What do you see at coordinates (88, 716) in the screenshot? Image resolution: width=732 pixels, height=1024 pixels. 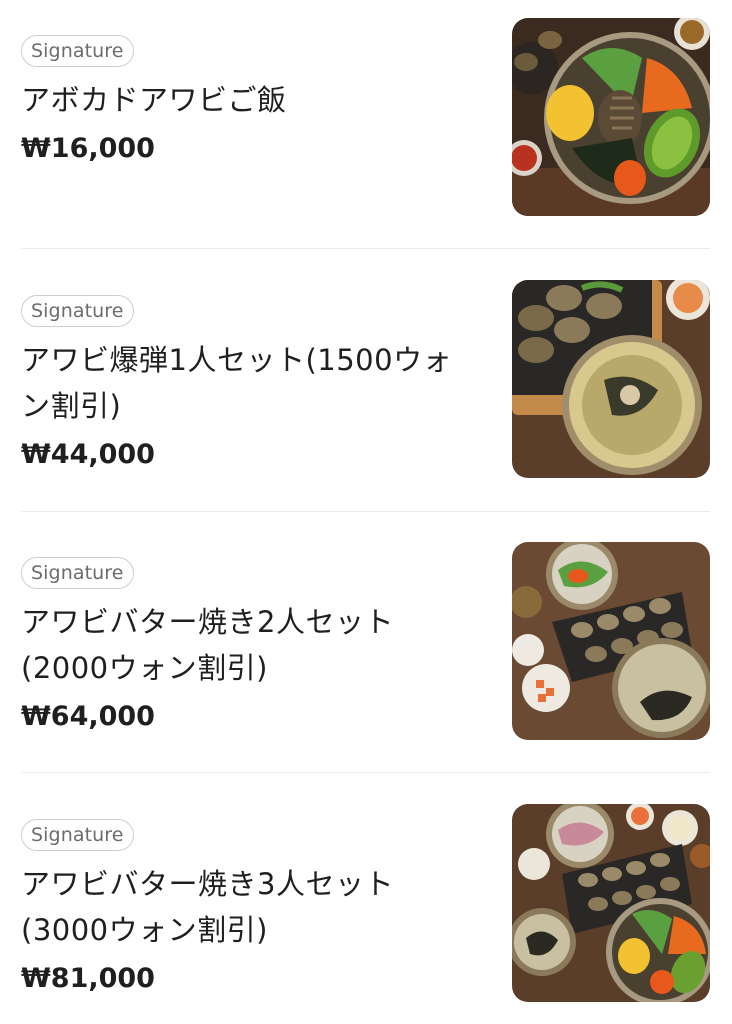 I see `menu-item-price: ₩64,000` at bounding box center [88, 716].